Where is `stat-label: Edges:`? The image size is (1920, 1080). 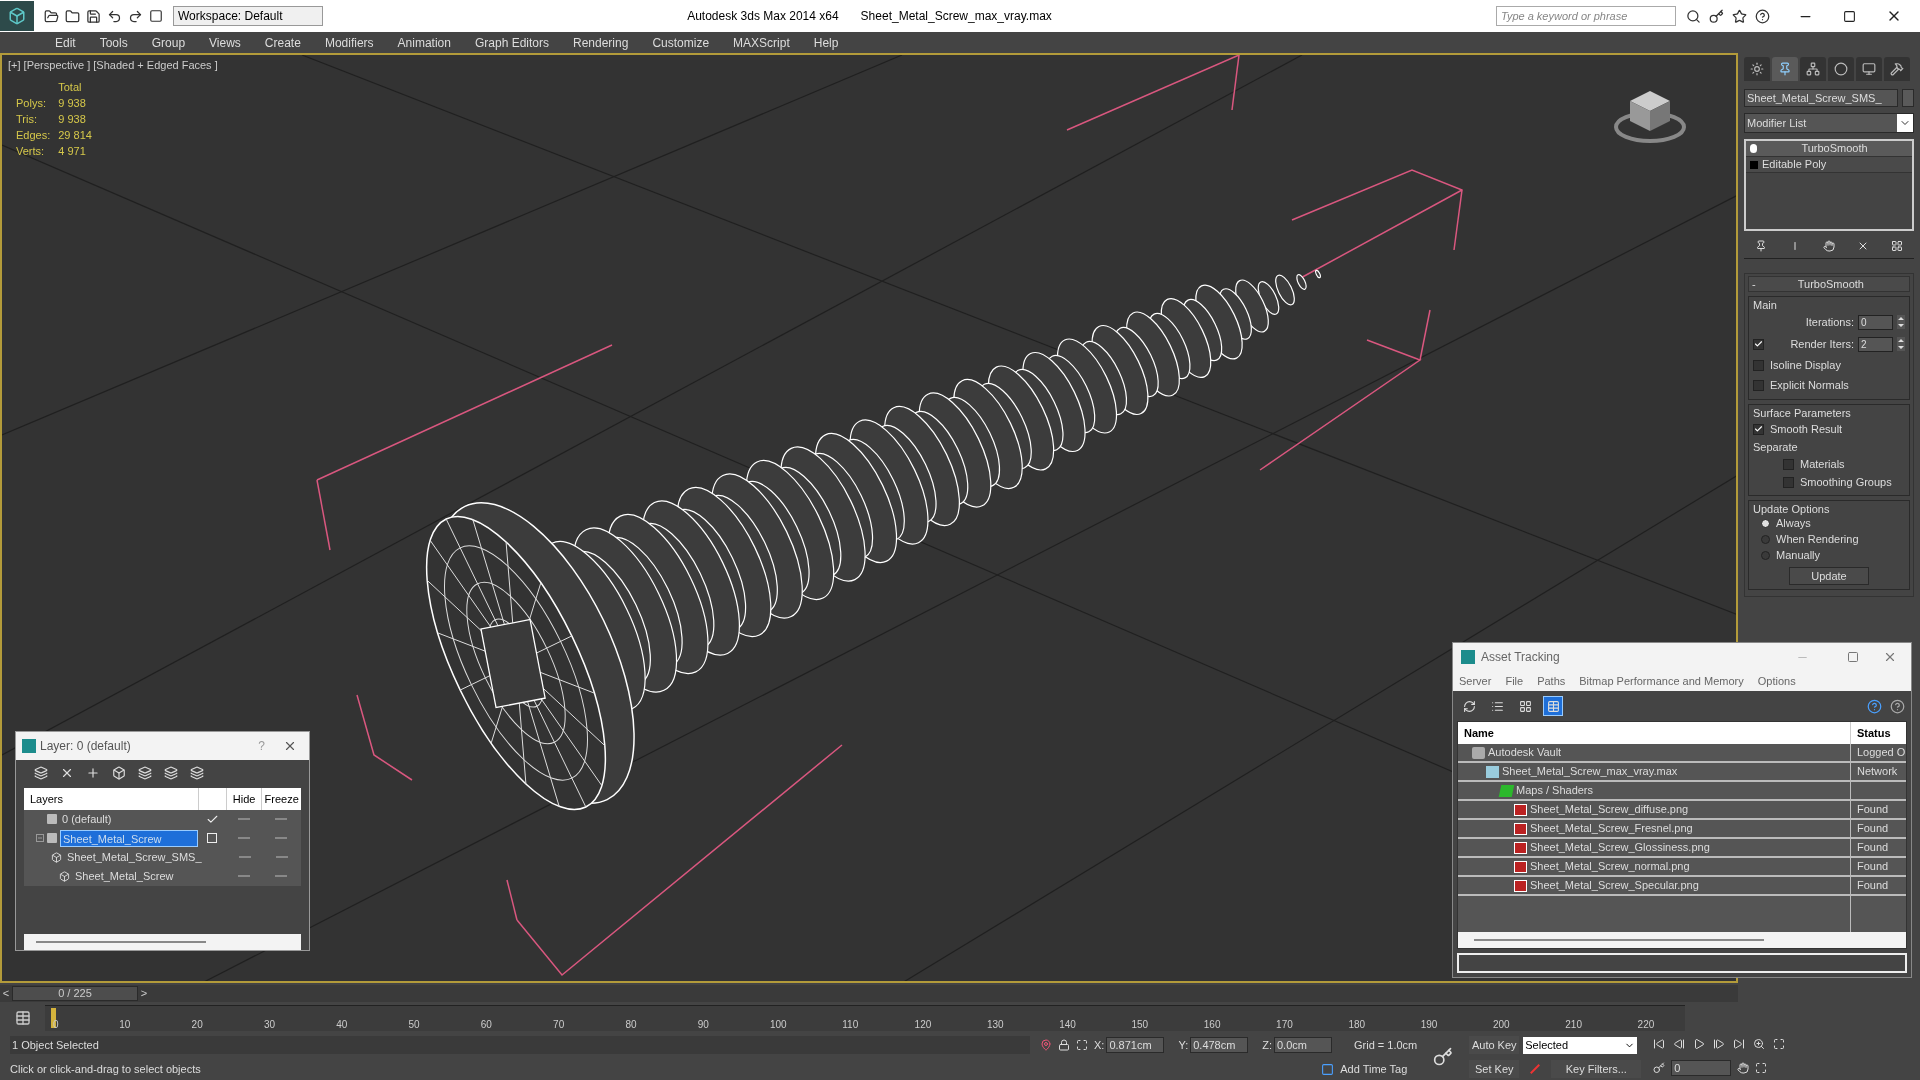
stat-label: Edges: is located at coordinates (33, 135).